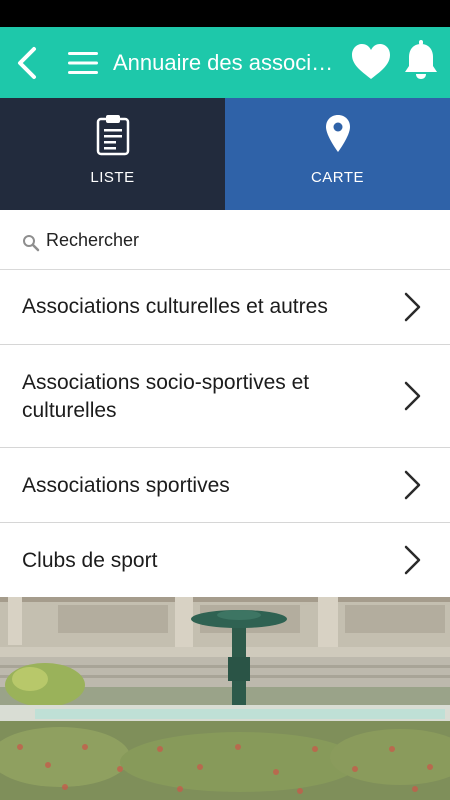  I want to click on clipboard-list-icon, so click(112, 135).